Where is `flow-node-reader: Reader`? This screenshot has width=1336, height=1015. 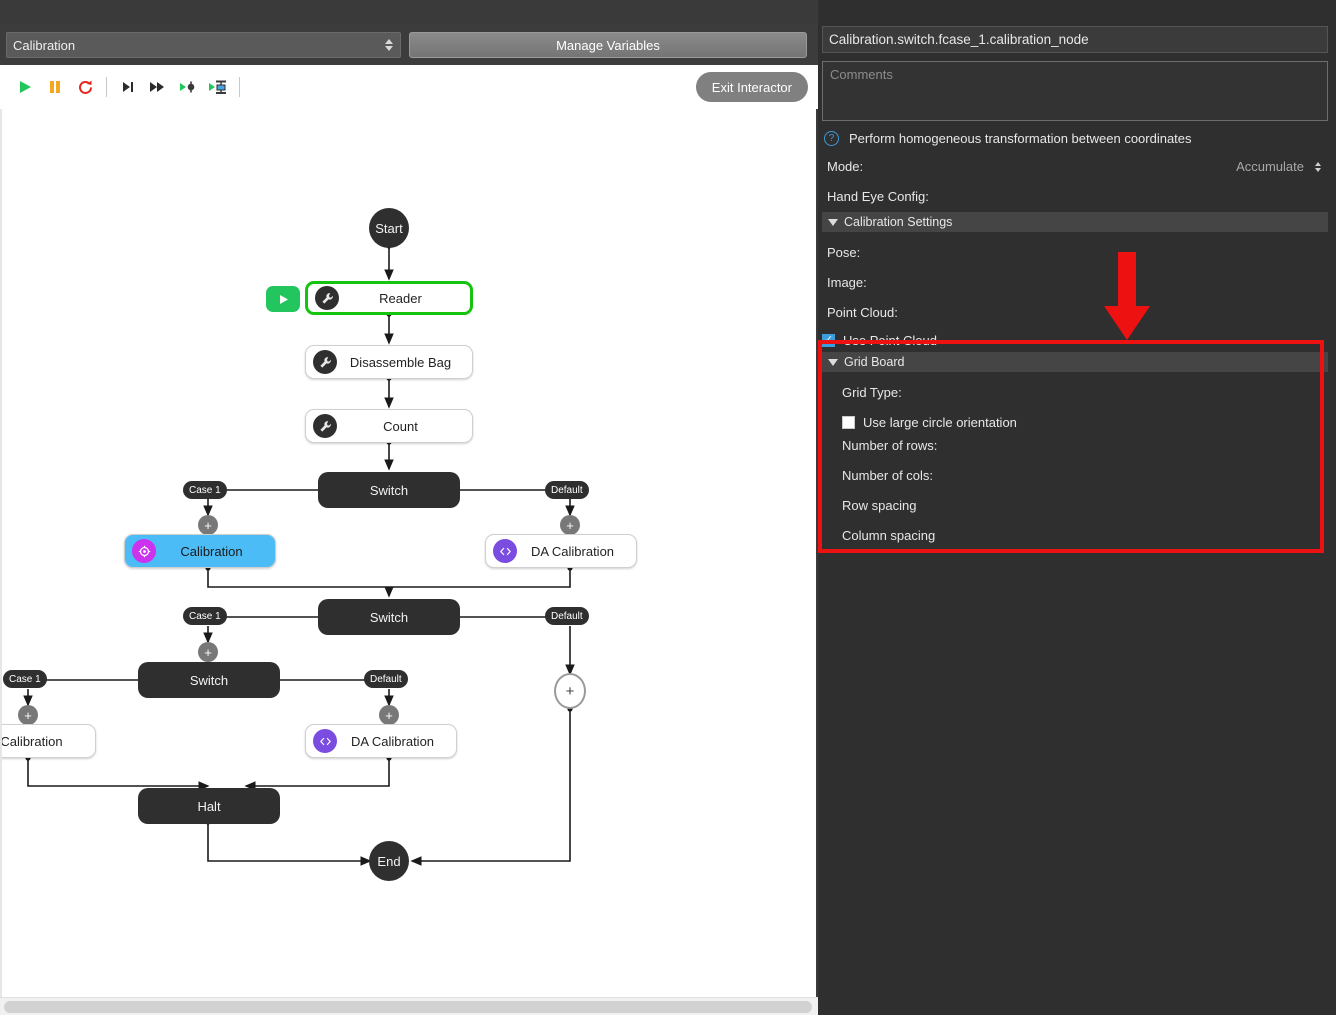
flow-node-reader: Reader is located at coordinates (389, 298).